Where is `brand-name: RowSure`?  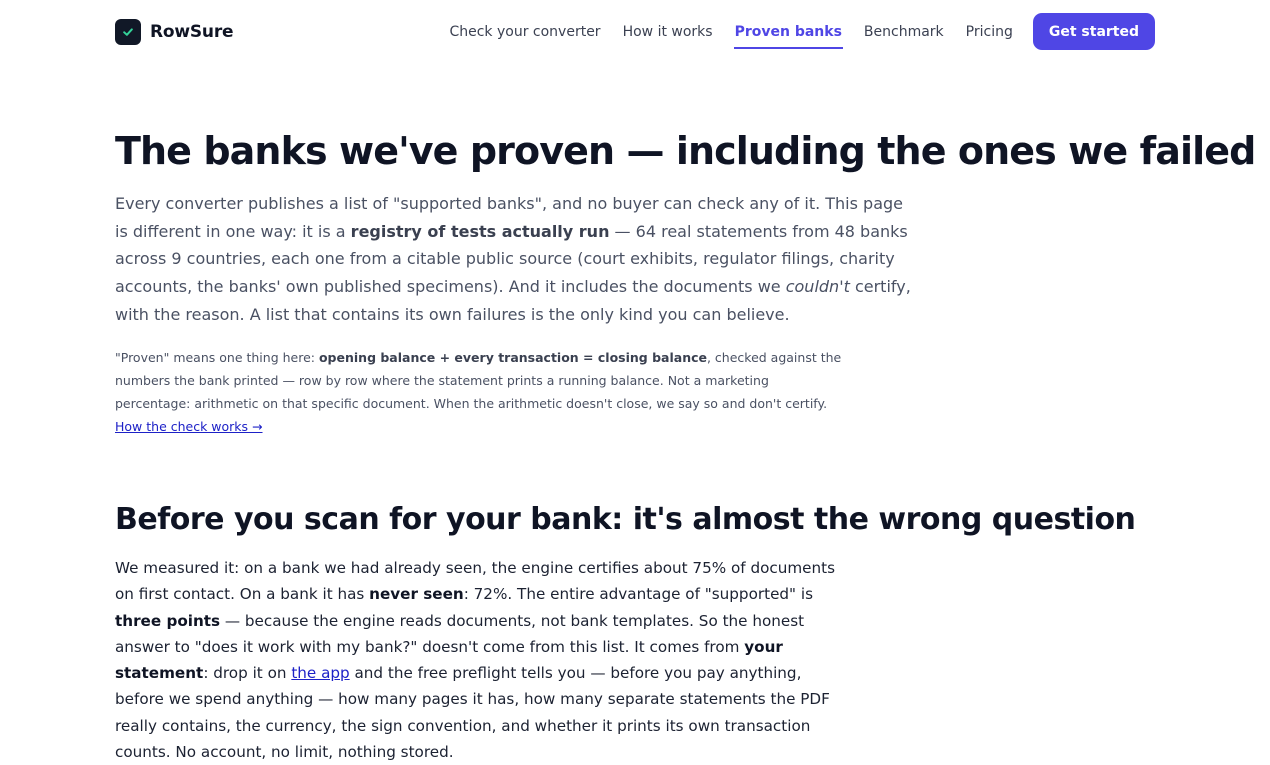 brand-name: RowSure is located at coordinates (192, 32).